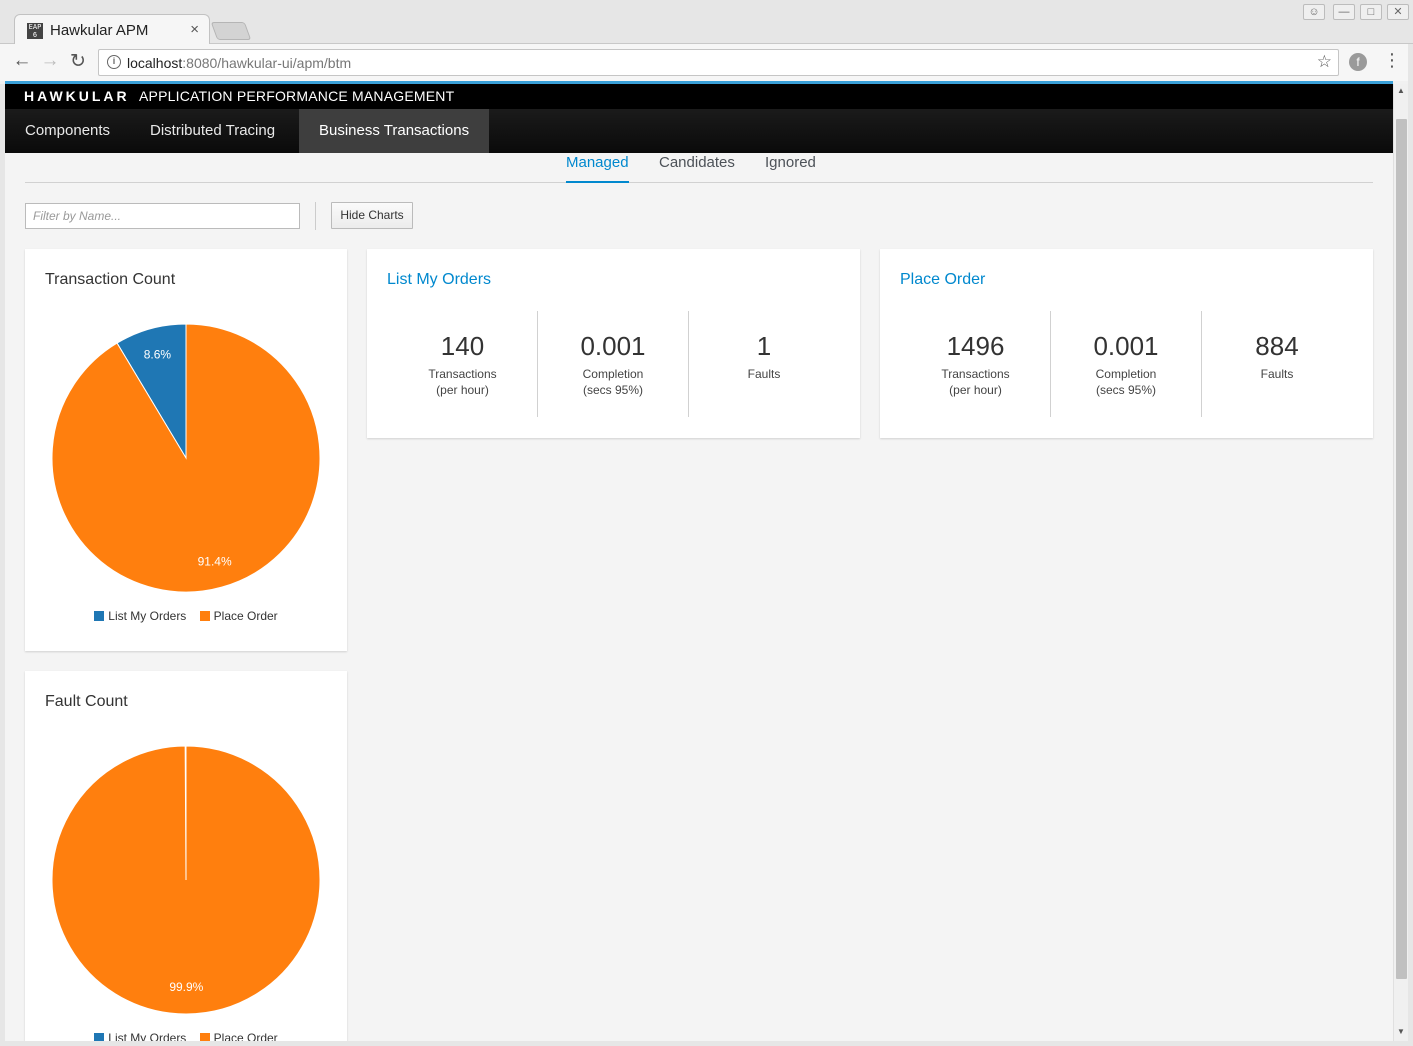 This screenshot has width=1413, height=1046. I want to click on tab-favicon-icon: EAP 6, so click(35, 31).